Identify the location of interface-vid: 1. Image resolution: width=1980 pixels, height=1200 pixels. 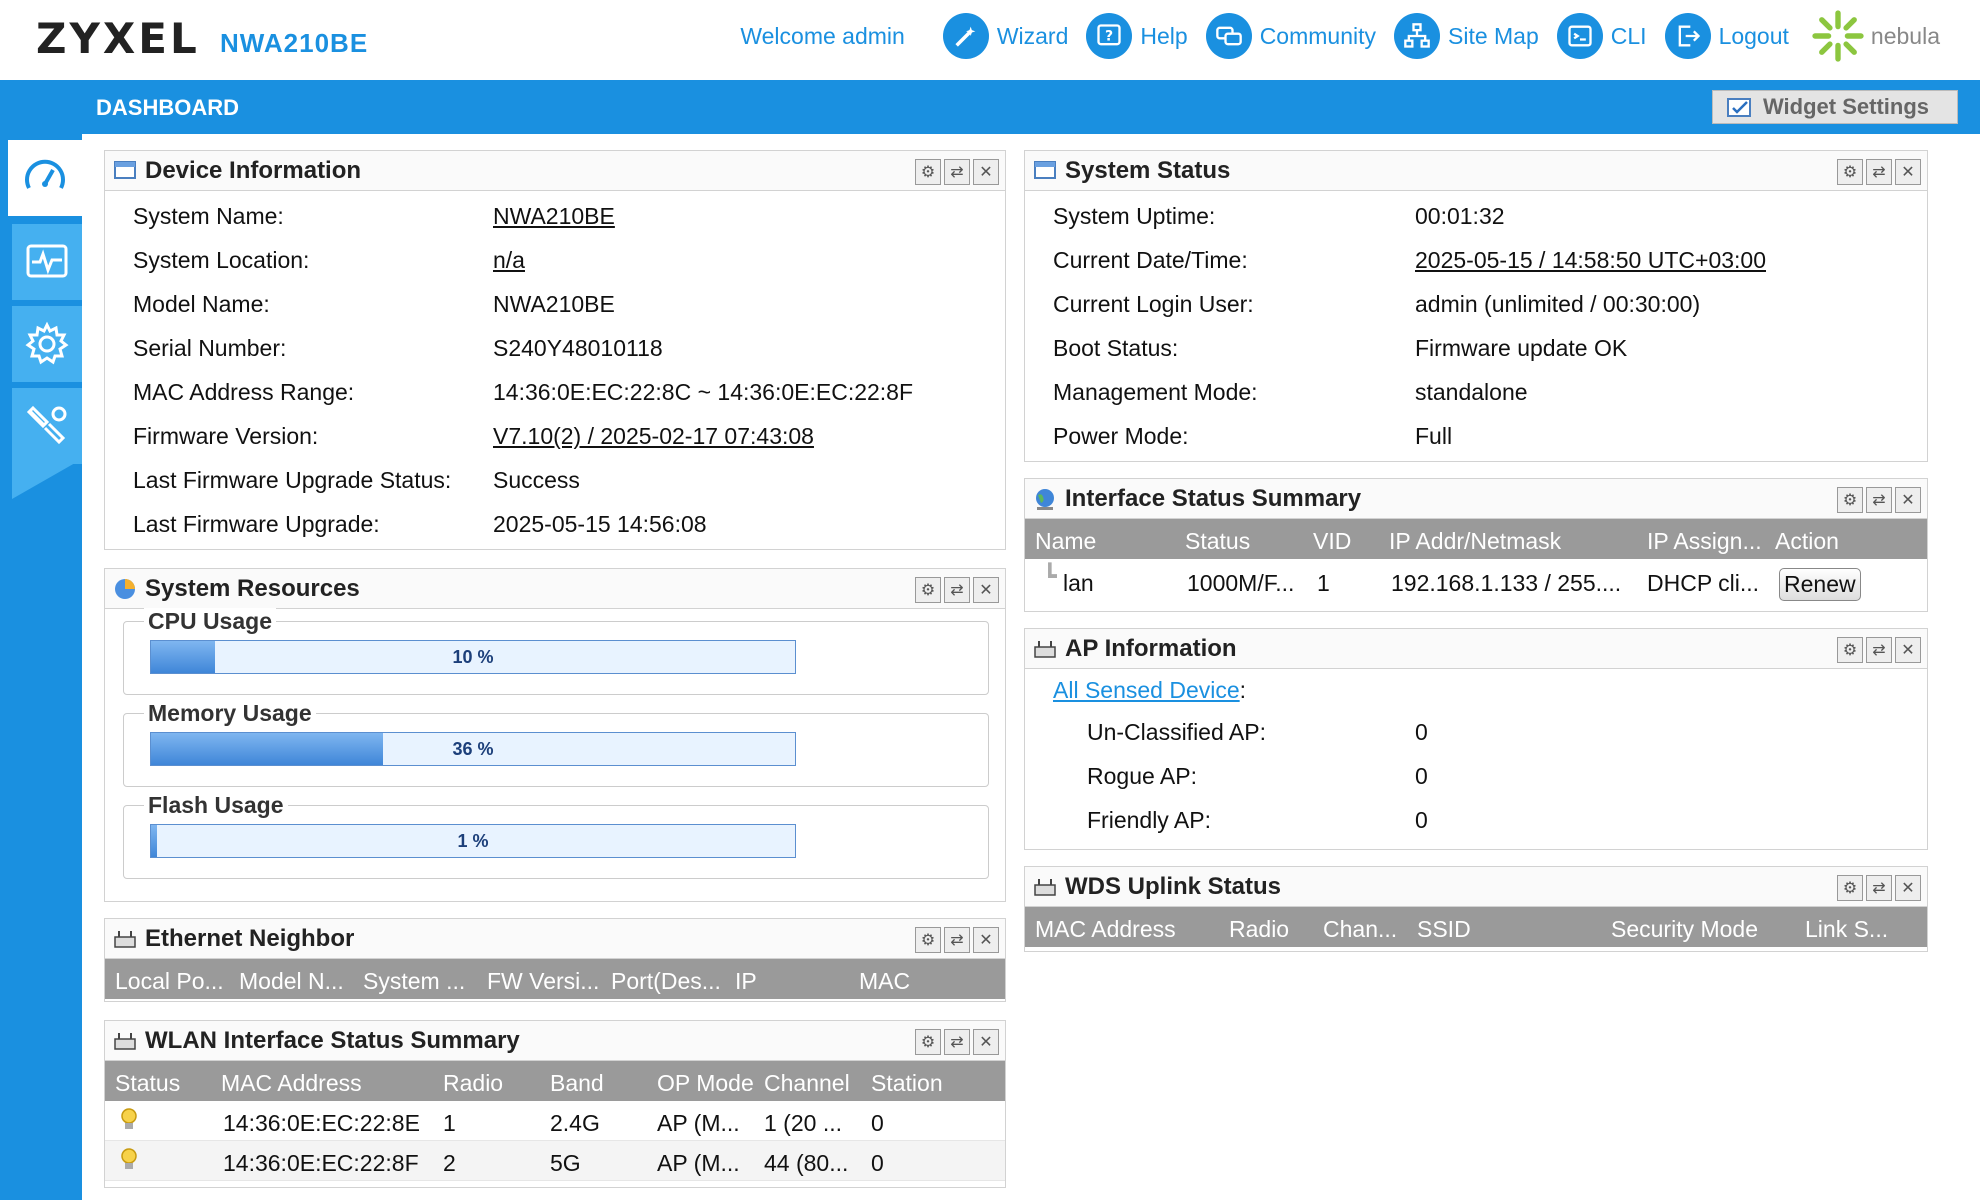
(1323, 583).